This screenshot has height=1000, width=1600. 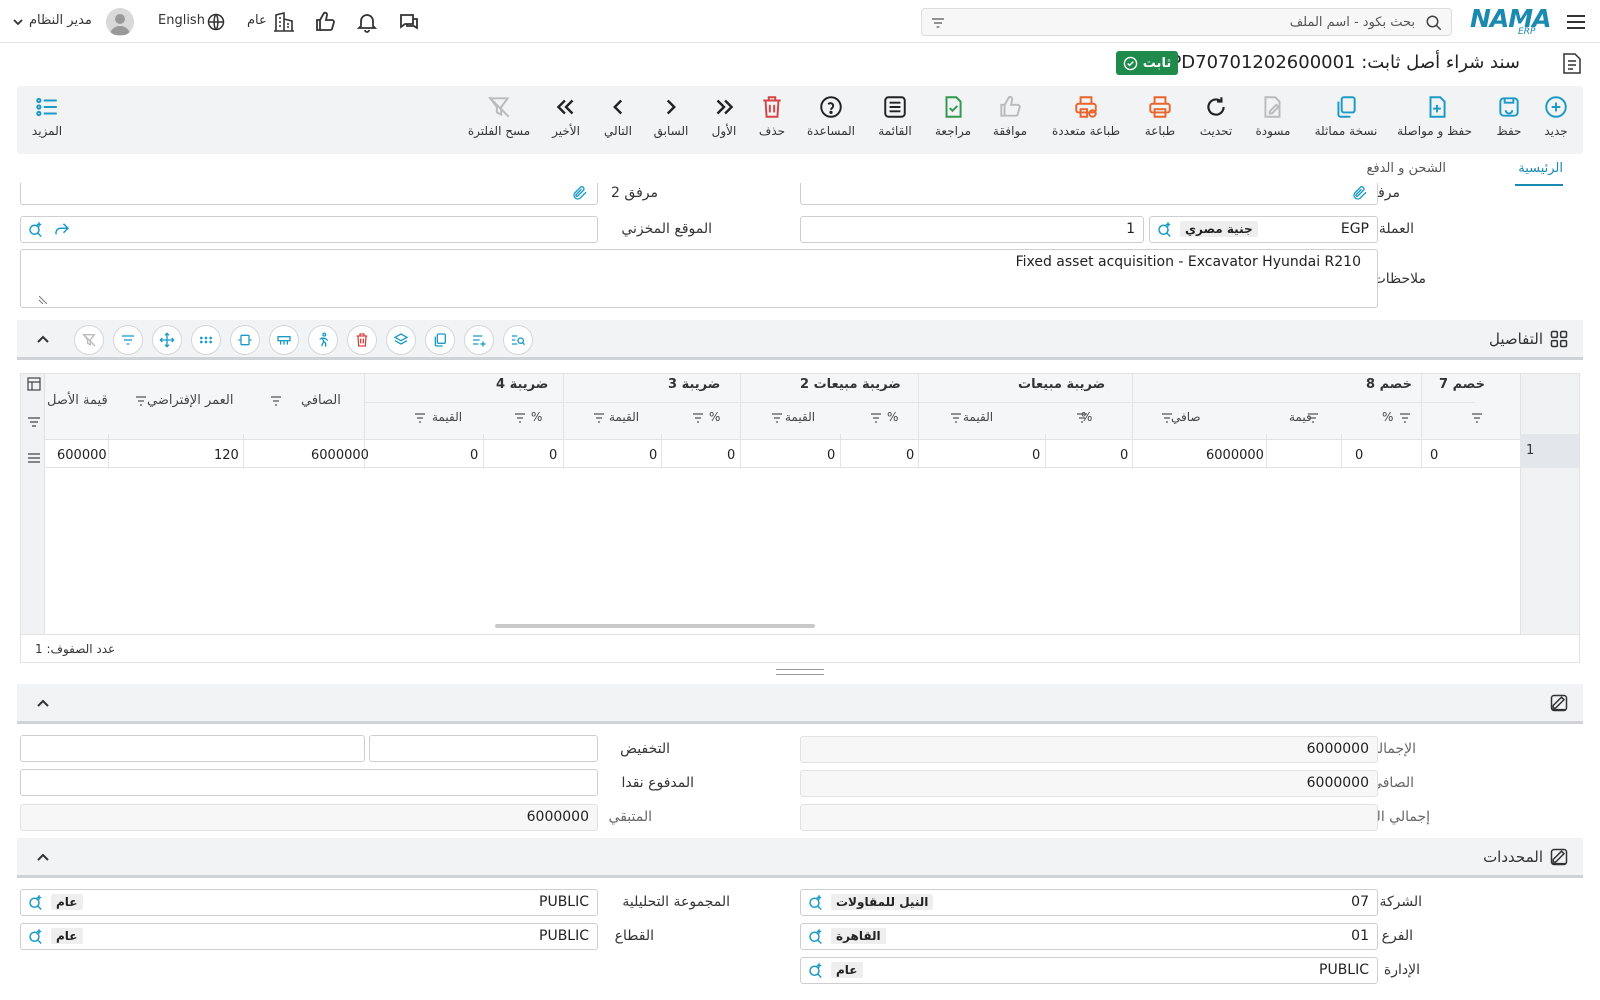 I want to click on cell-t4-value: 0, so click(x=474, y=455).